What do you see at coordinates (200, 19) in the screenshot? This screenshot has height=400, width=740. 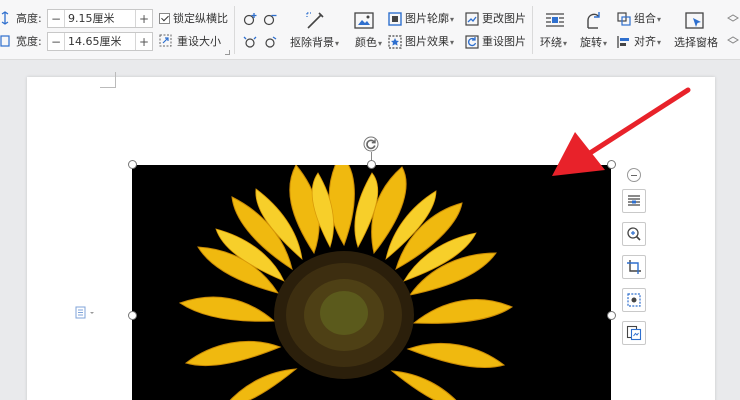 I see `lock-ratio-label: 锁定纵横比` at bounding box center [200, 19].